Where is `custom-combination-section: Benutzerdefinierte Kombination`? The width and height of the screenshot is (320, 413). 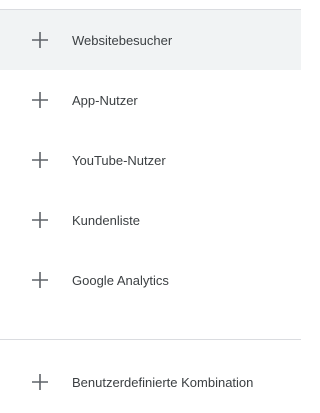
custom-combination-section: Benutzerdefinierte Kombination is located at coordinates (150, 382).